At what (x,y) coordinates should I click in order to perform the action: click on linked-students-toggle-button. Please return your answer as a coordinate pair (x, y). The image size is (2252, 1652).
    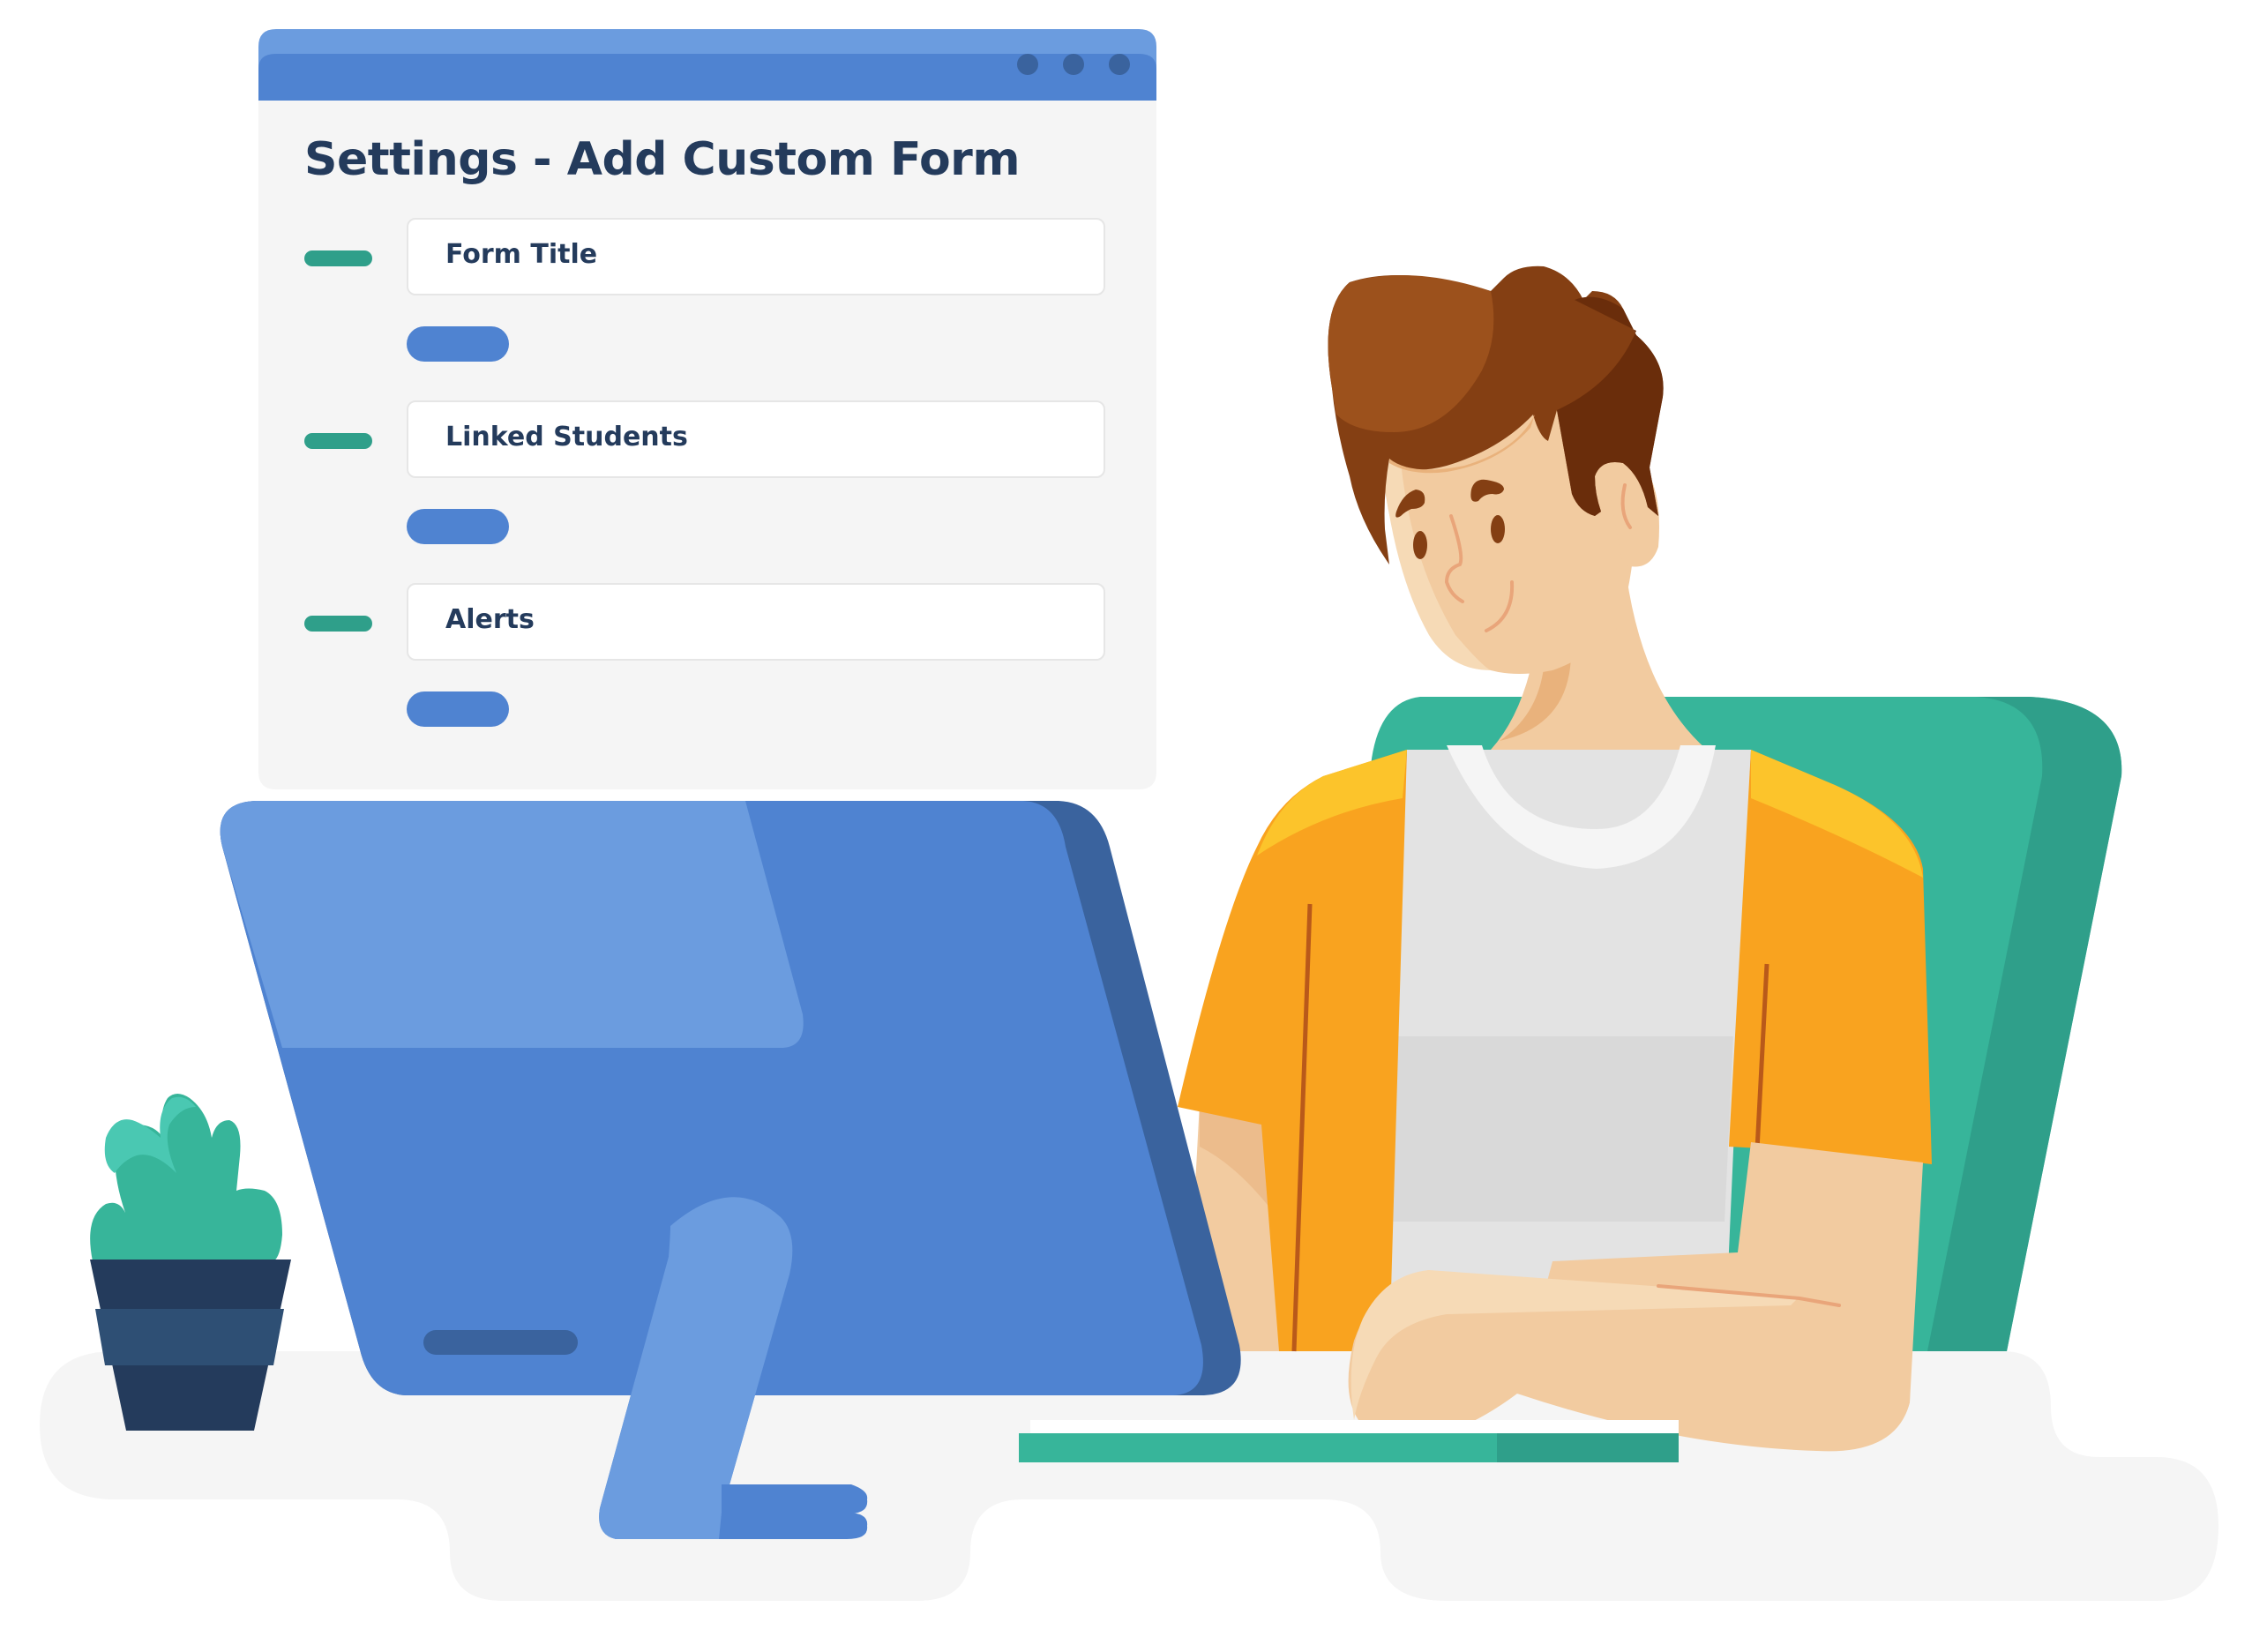
    Looking at the image, I should click on (458, 526).